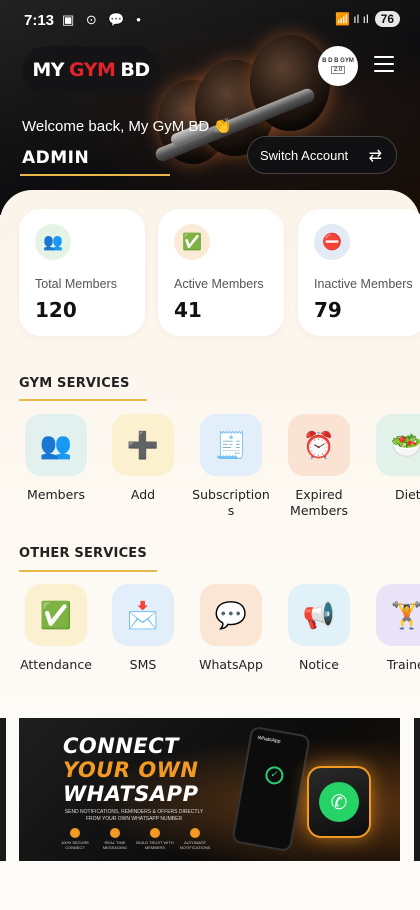 This screenshot has width=420, height=910. I want to click on notification-icons: ▣ ⊙ 💬 •, so click(103, 19).